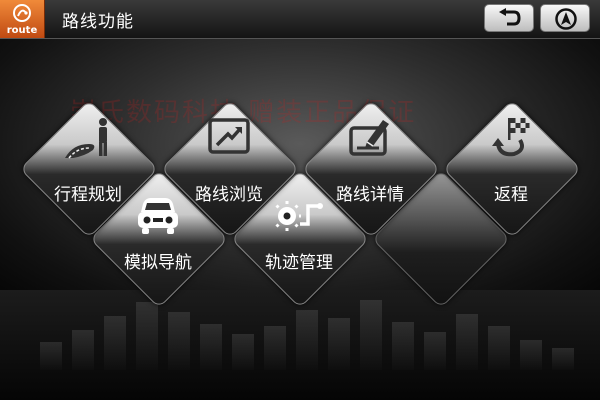 The image size is (600, 400). I want to click on trip-planning-tile: 行程规划, so click(88, 168).